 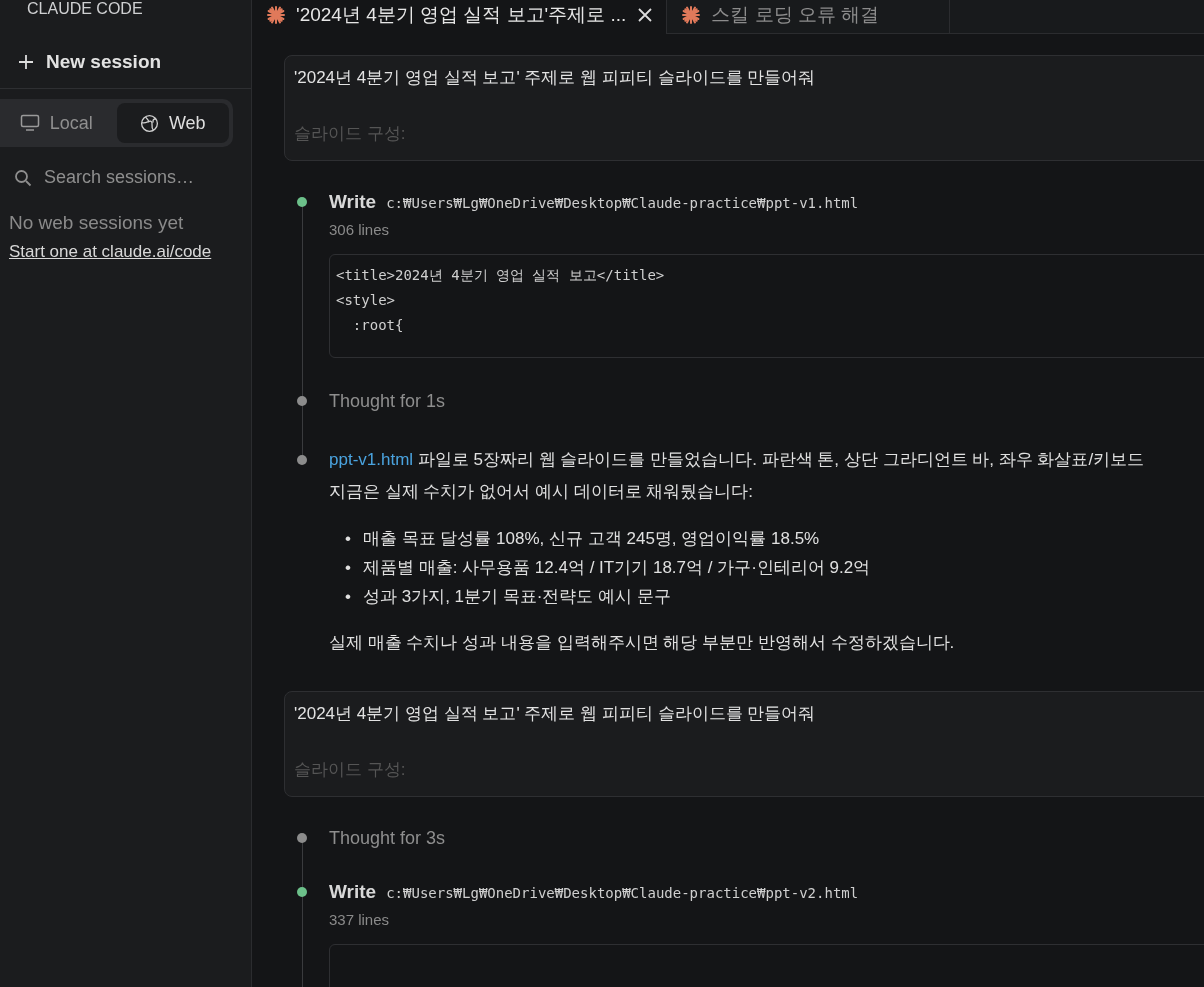 What do you see at coordinates (360, 229) in the screenshot?
I see `line-count: 306 lines` at bounding box center [360, 229].